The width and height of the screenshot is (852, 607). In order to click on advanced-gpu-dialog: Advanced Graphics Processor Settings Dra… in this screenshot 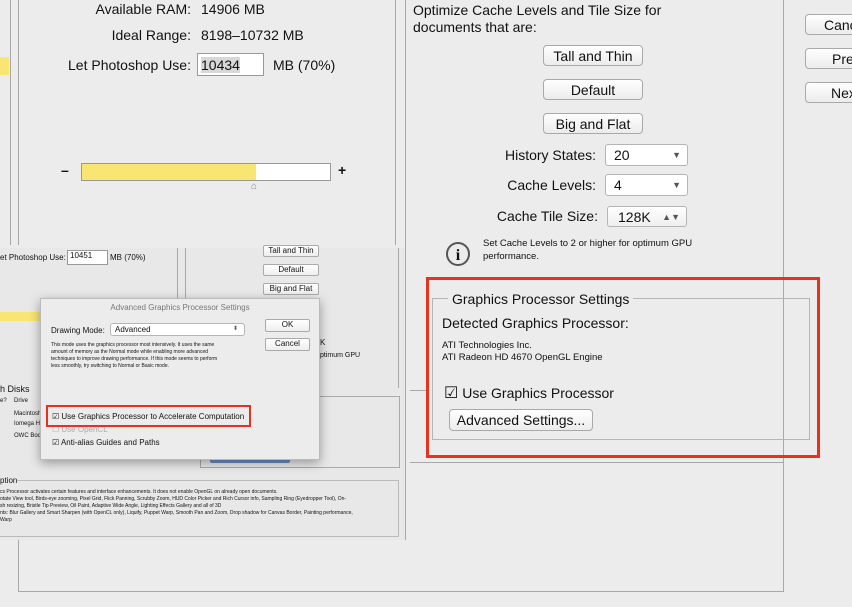, I will do `click(180, 379)`.